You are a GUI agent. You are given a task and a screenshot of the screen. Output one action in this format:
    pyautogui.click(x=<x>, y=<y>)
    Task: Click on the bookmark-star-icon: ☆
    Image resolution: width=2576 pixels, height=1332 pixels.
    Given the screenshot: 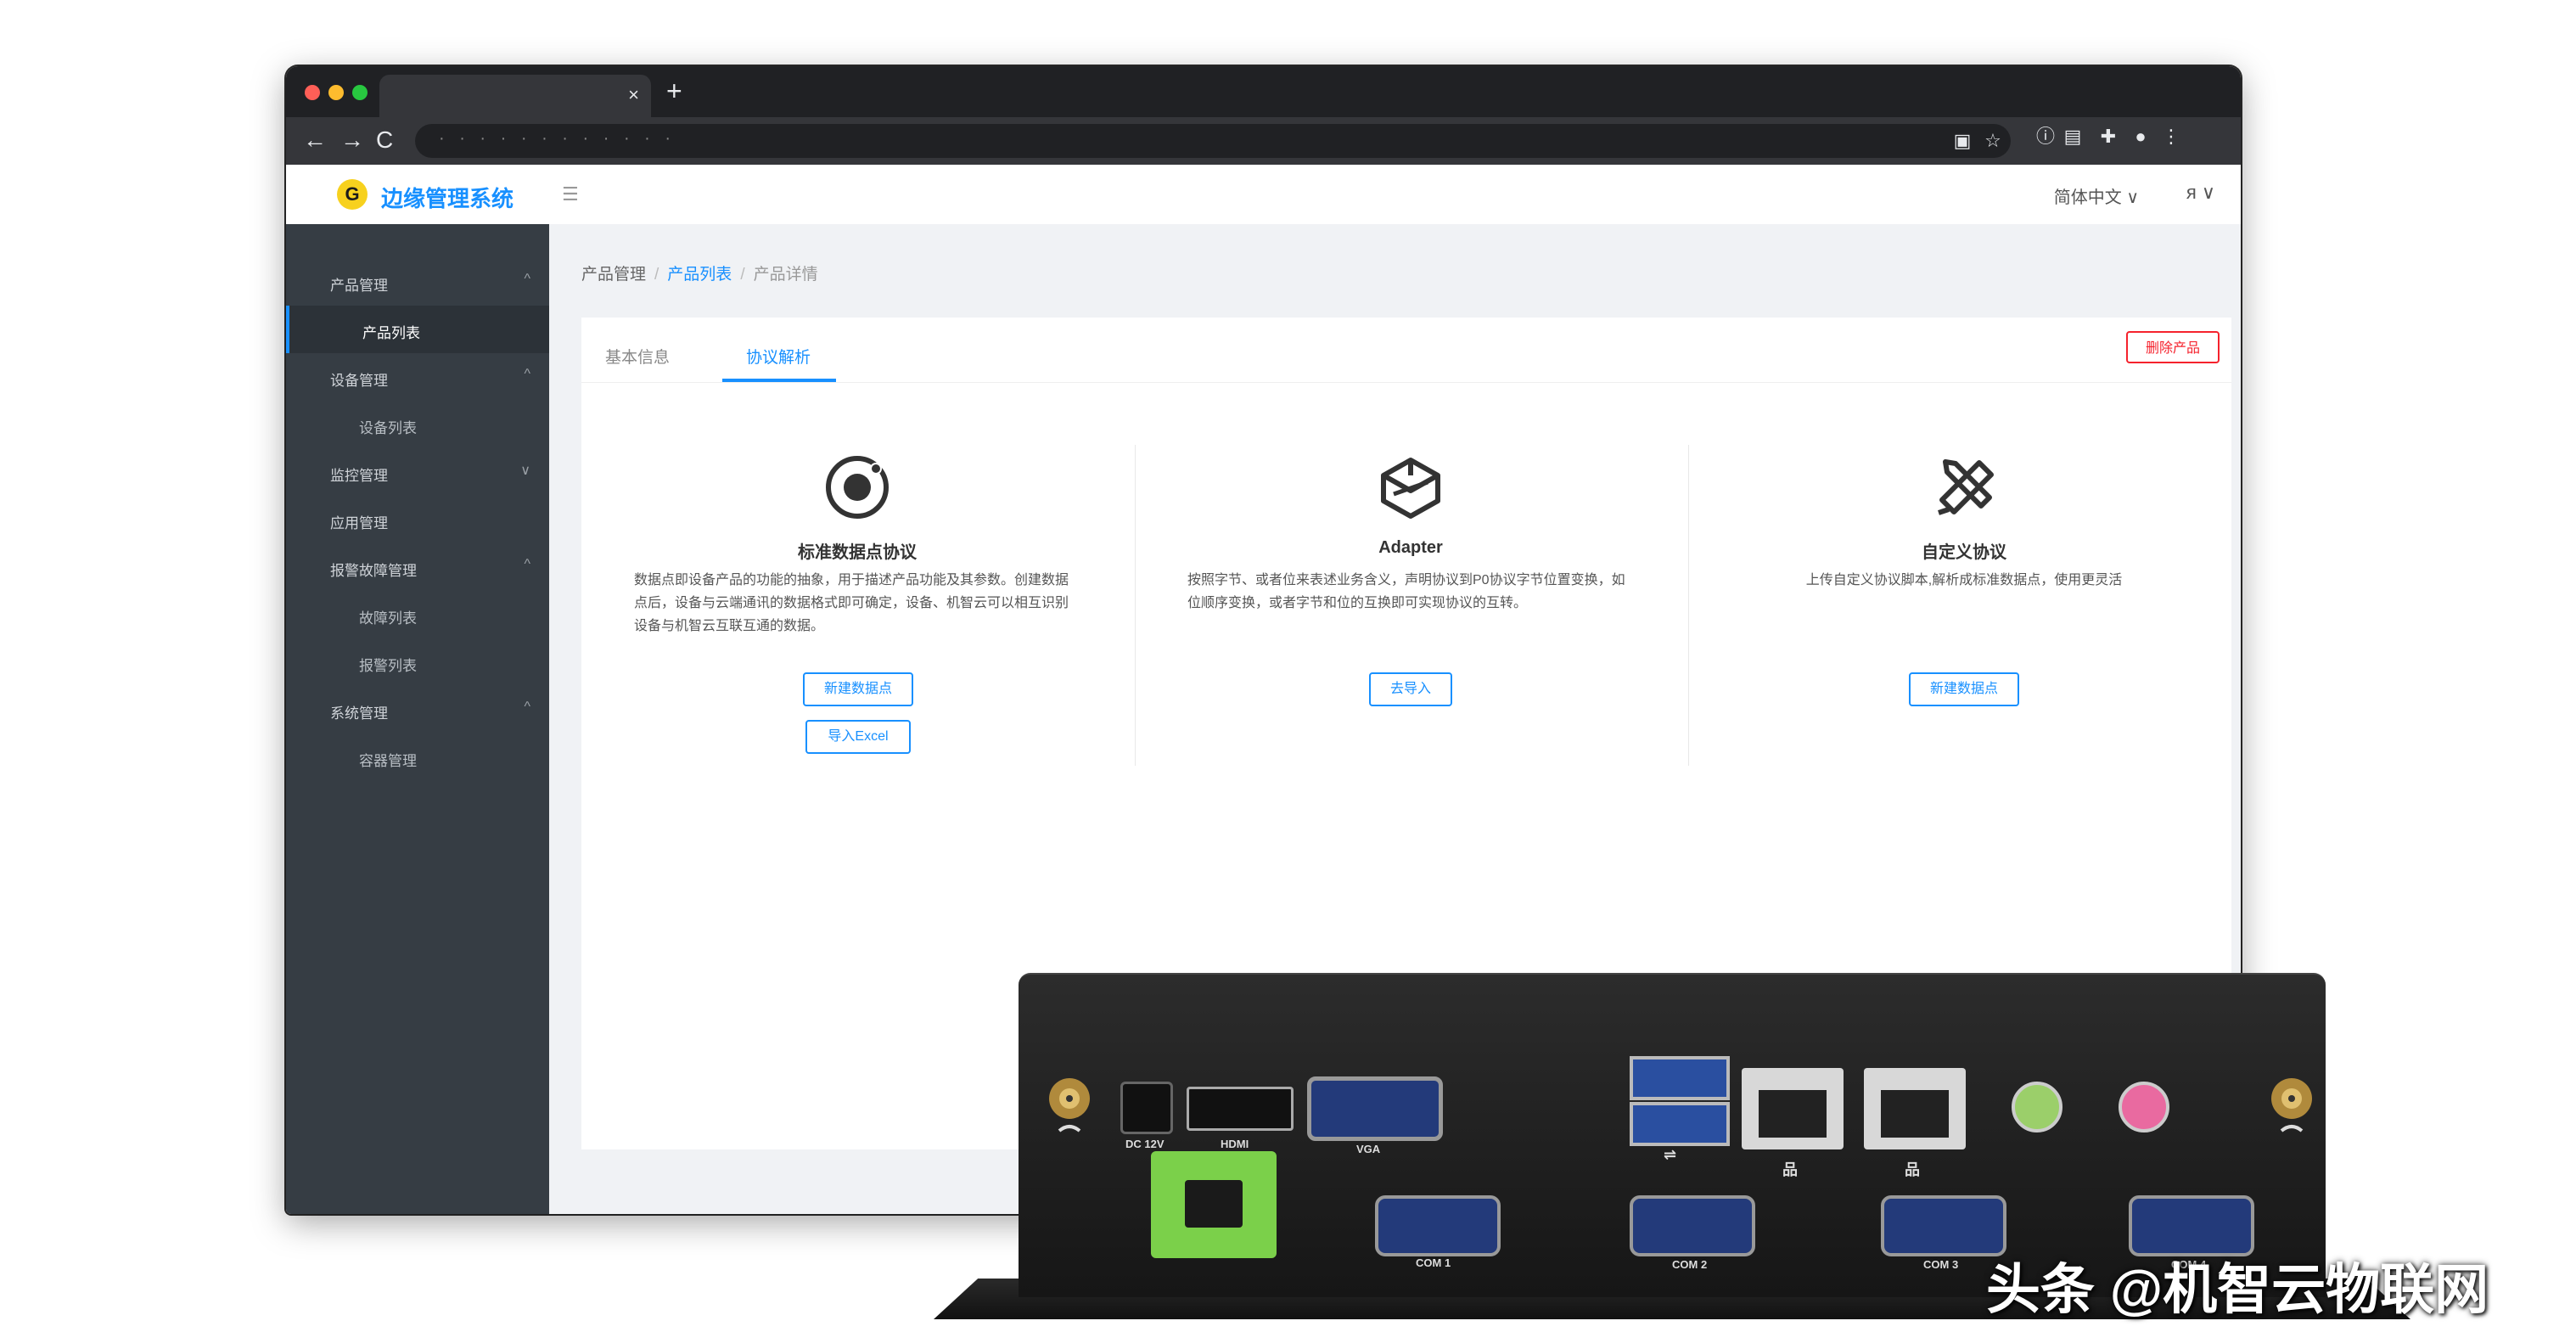 What is the action you would take?
    pyautogui.click(x=1993, y=141)
    